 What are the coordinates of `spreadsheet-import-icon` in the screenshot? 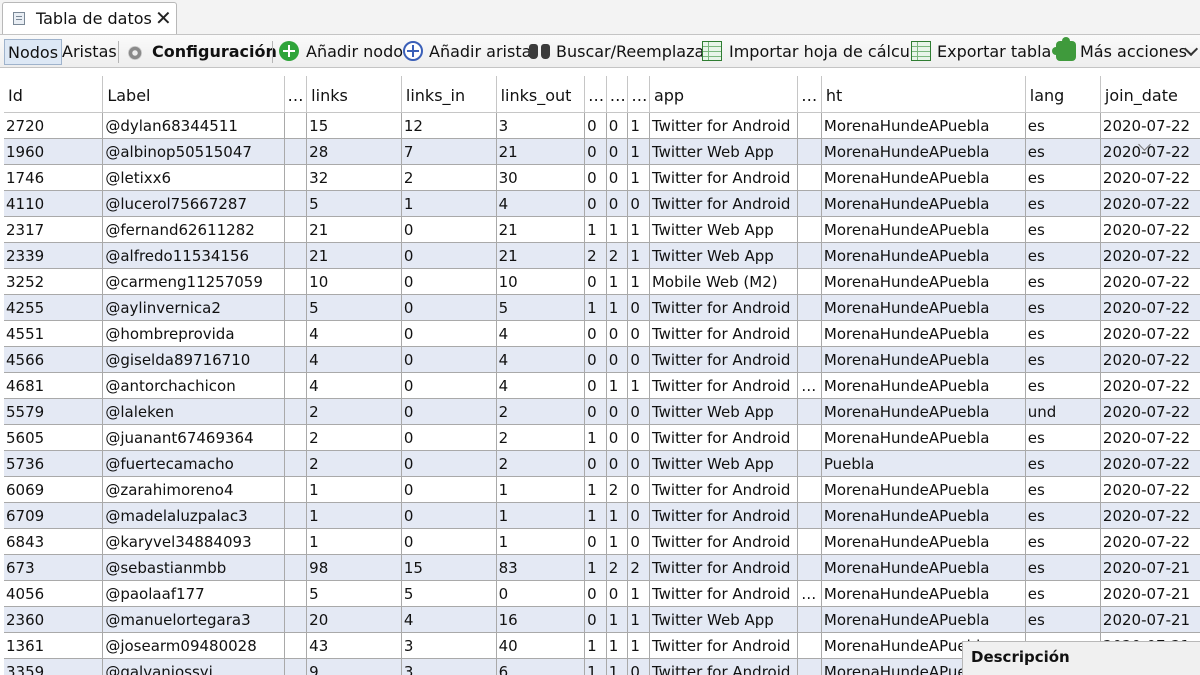 It's located at (712, 51).